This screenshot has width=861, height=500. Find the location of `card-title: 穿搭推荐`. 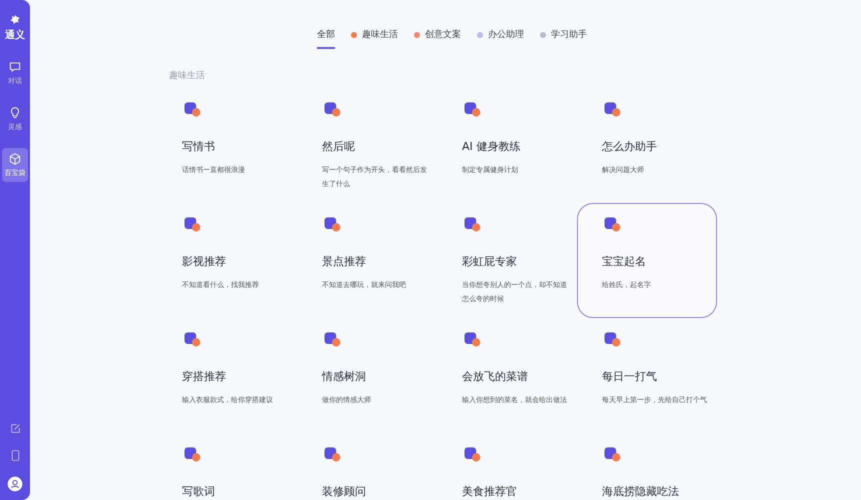

card-title: 穿搭推荐 is located at coordinates (204, 376).